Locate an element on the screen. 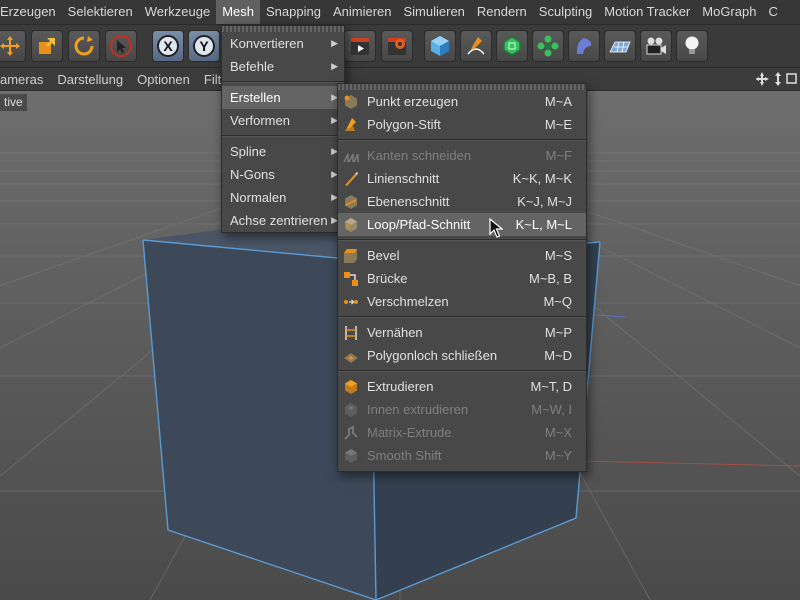 The image size is (800, 600). rotate-icon is located at coordinates (84, 46).